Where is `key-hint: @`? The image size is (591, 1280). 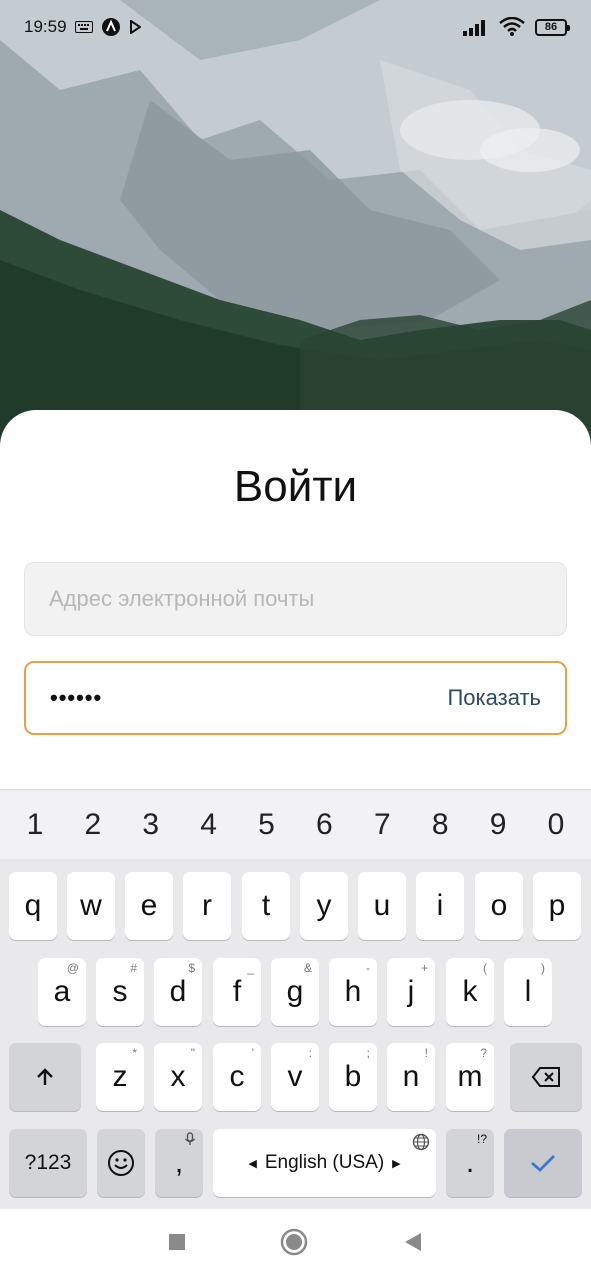 key-hint: @ is located at coordinates (72, 968).